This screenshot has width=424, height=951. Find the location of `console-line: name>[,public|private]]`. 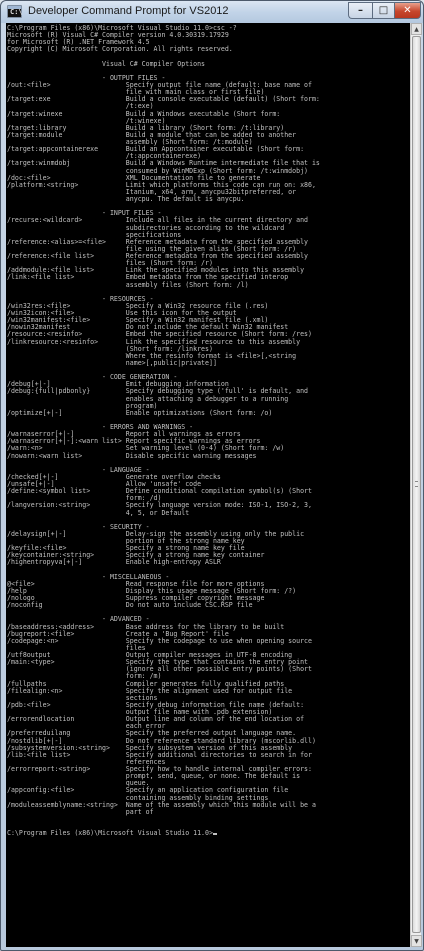

console-line: name>[,public|private]] is located at coordinates (112, 362).